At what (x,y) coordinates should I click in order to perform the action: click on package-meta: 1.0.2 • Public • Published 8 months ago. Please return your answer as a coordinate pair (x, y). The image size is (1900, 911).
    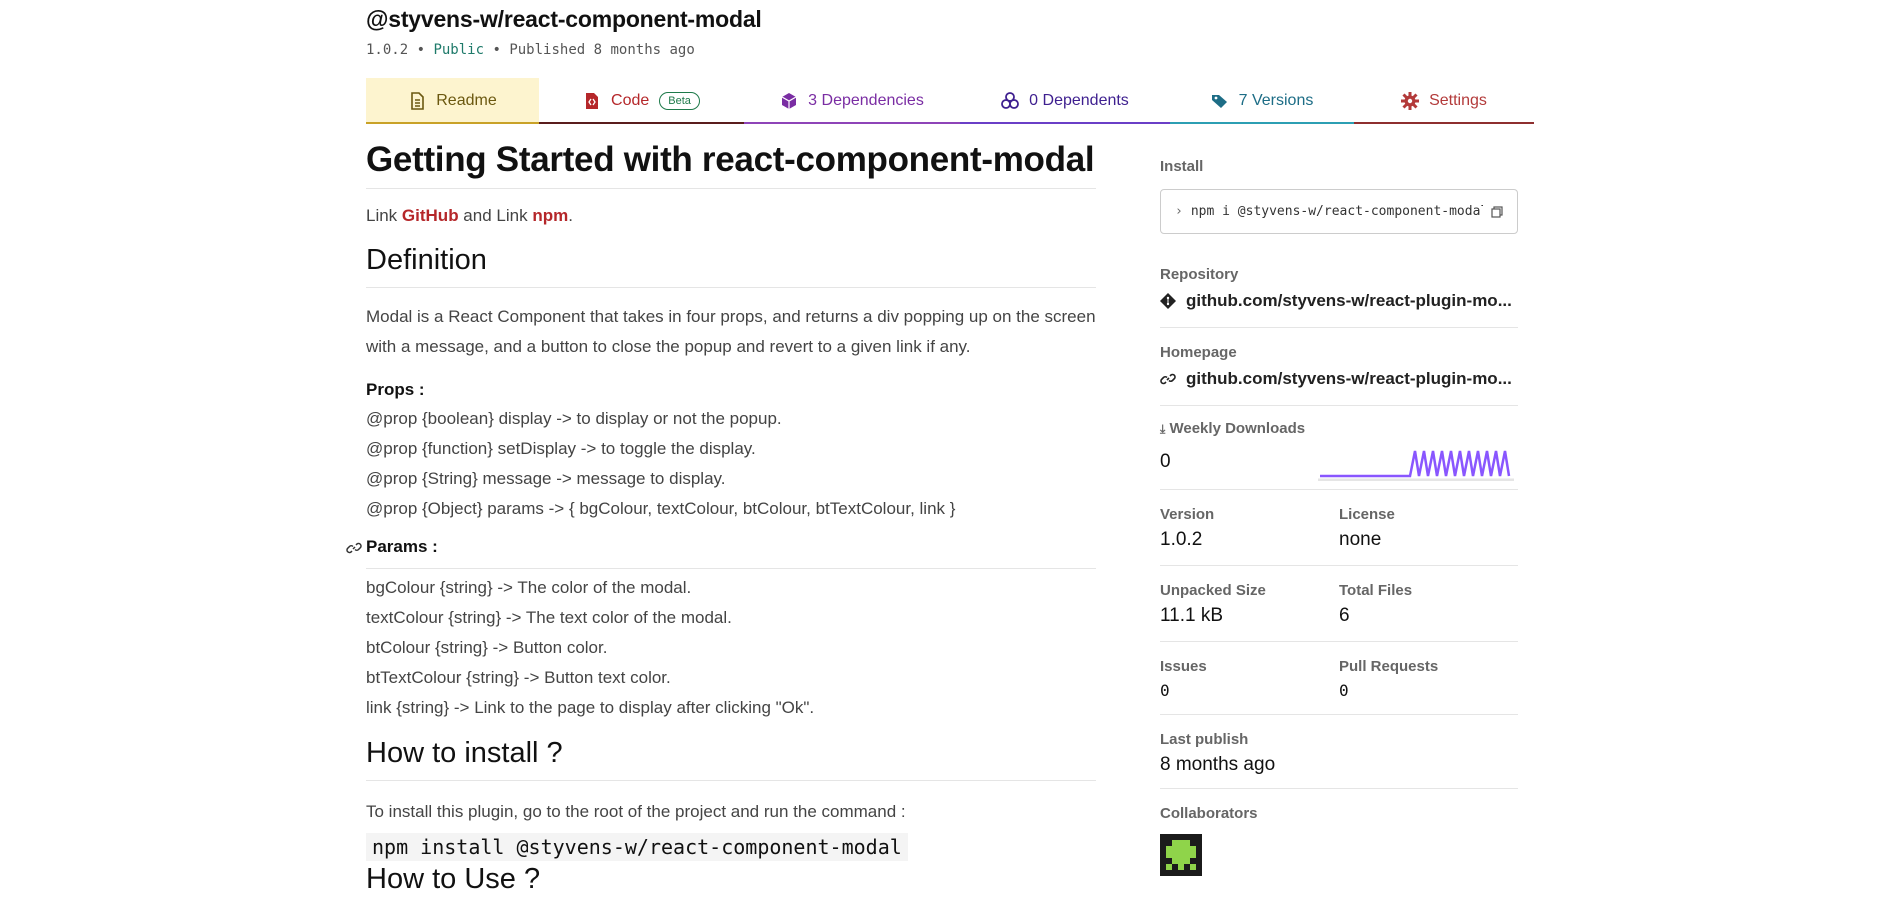
    Looking at the image, I should click on (530, 50).